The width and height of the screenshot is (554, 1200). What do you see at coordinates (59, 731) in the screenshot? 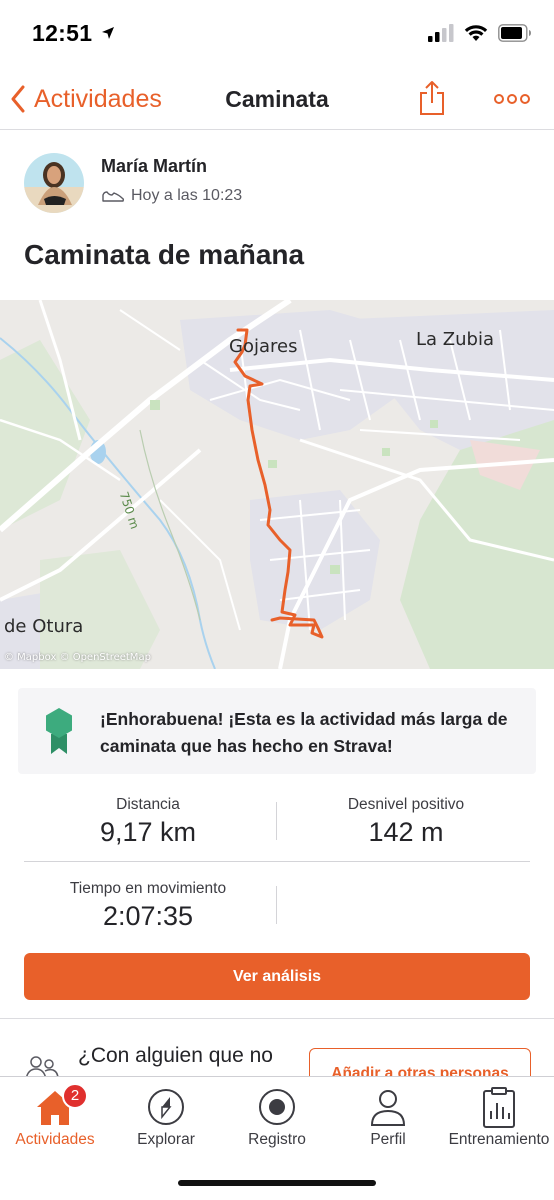
I see `achievement-badge-icon` at bounding box center [59, 731].